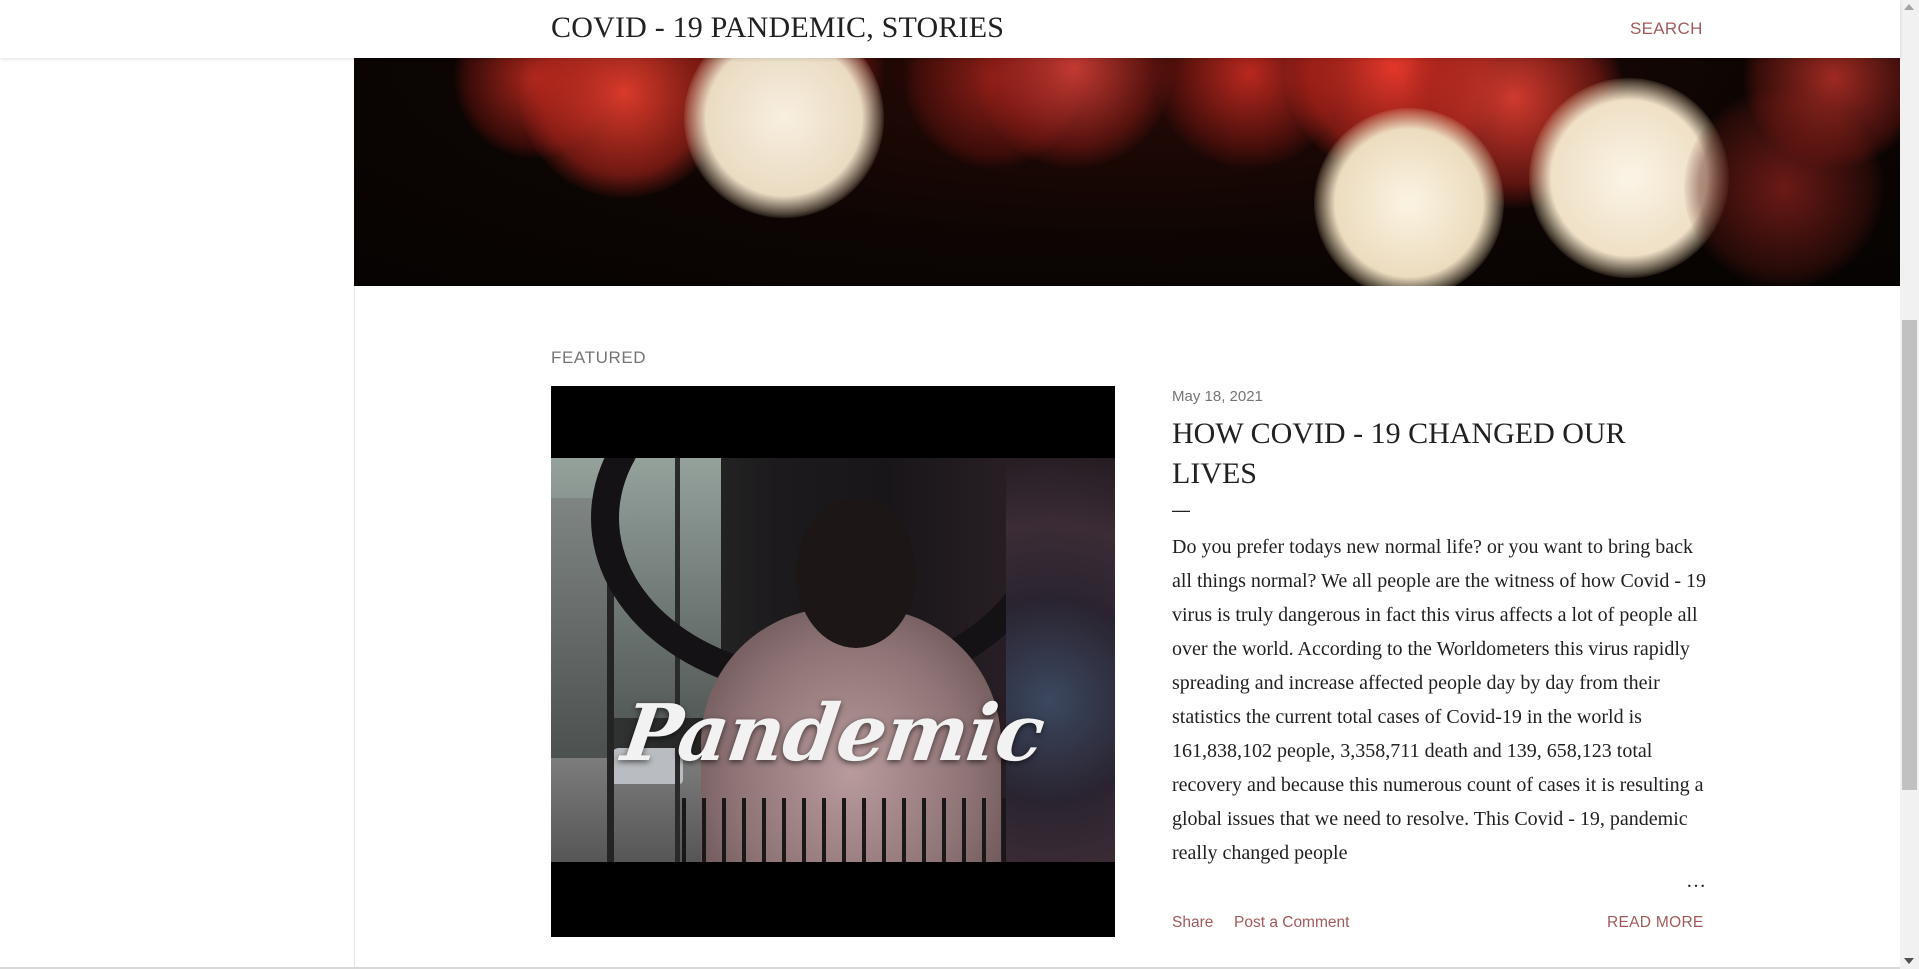  I want to click on search-button: SEARCH, so click(1666, 29).